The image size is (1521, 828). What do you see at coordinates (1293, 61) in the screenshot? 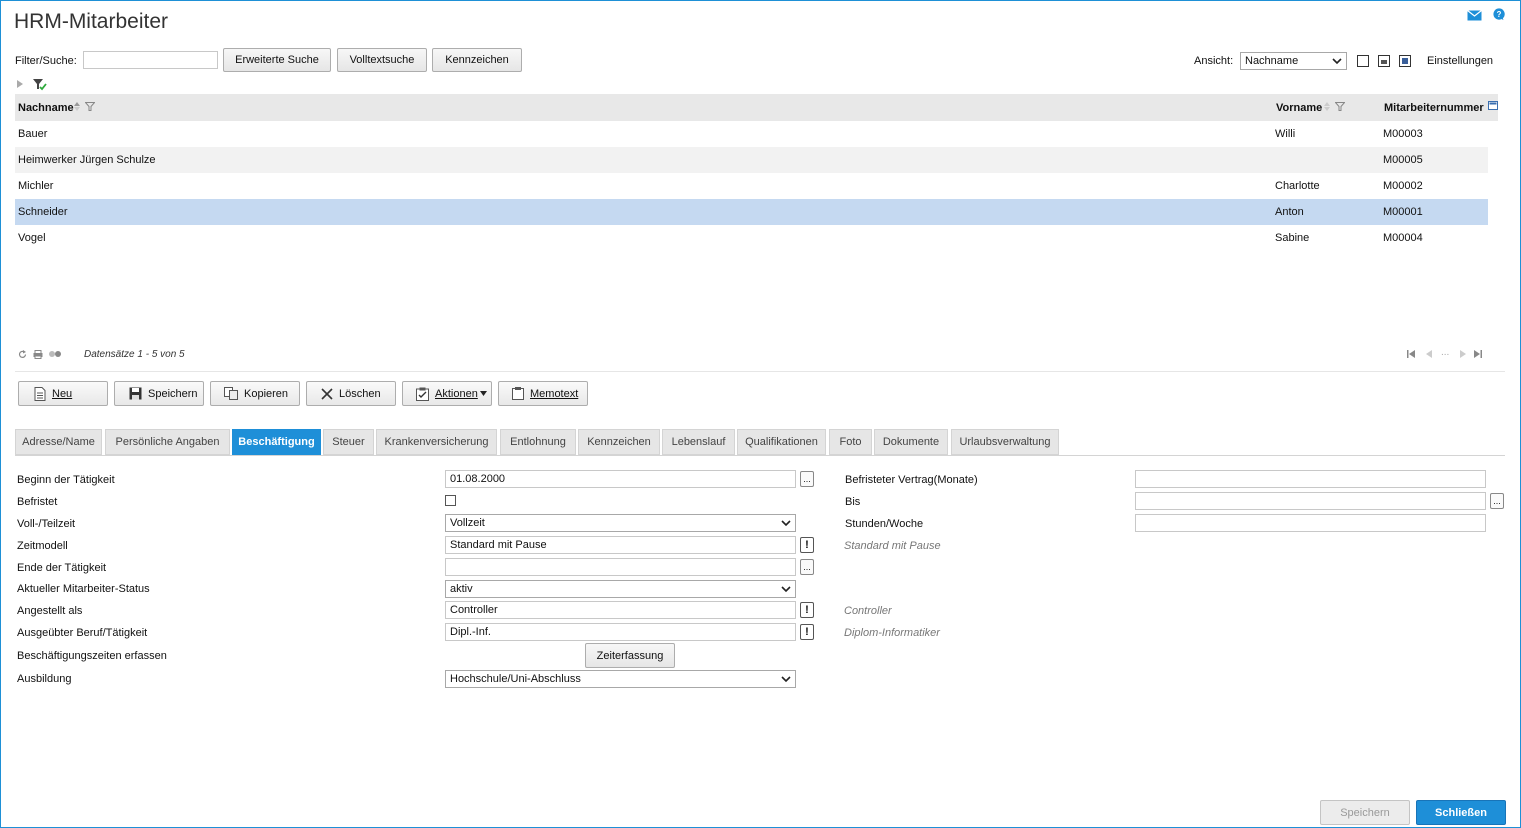
I see `view-select: Nachname` at bounding box center [1293, 61].